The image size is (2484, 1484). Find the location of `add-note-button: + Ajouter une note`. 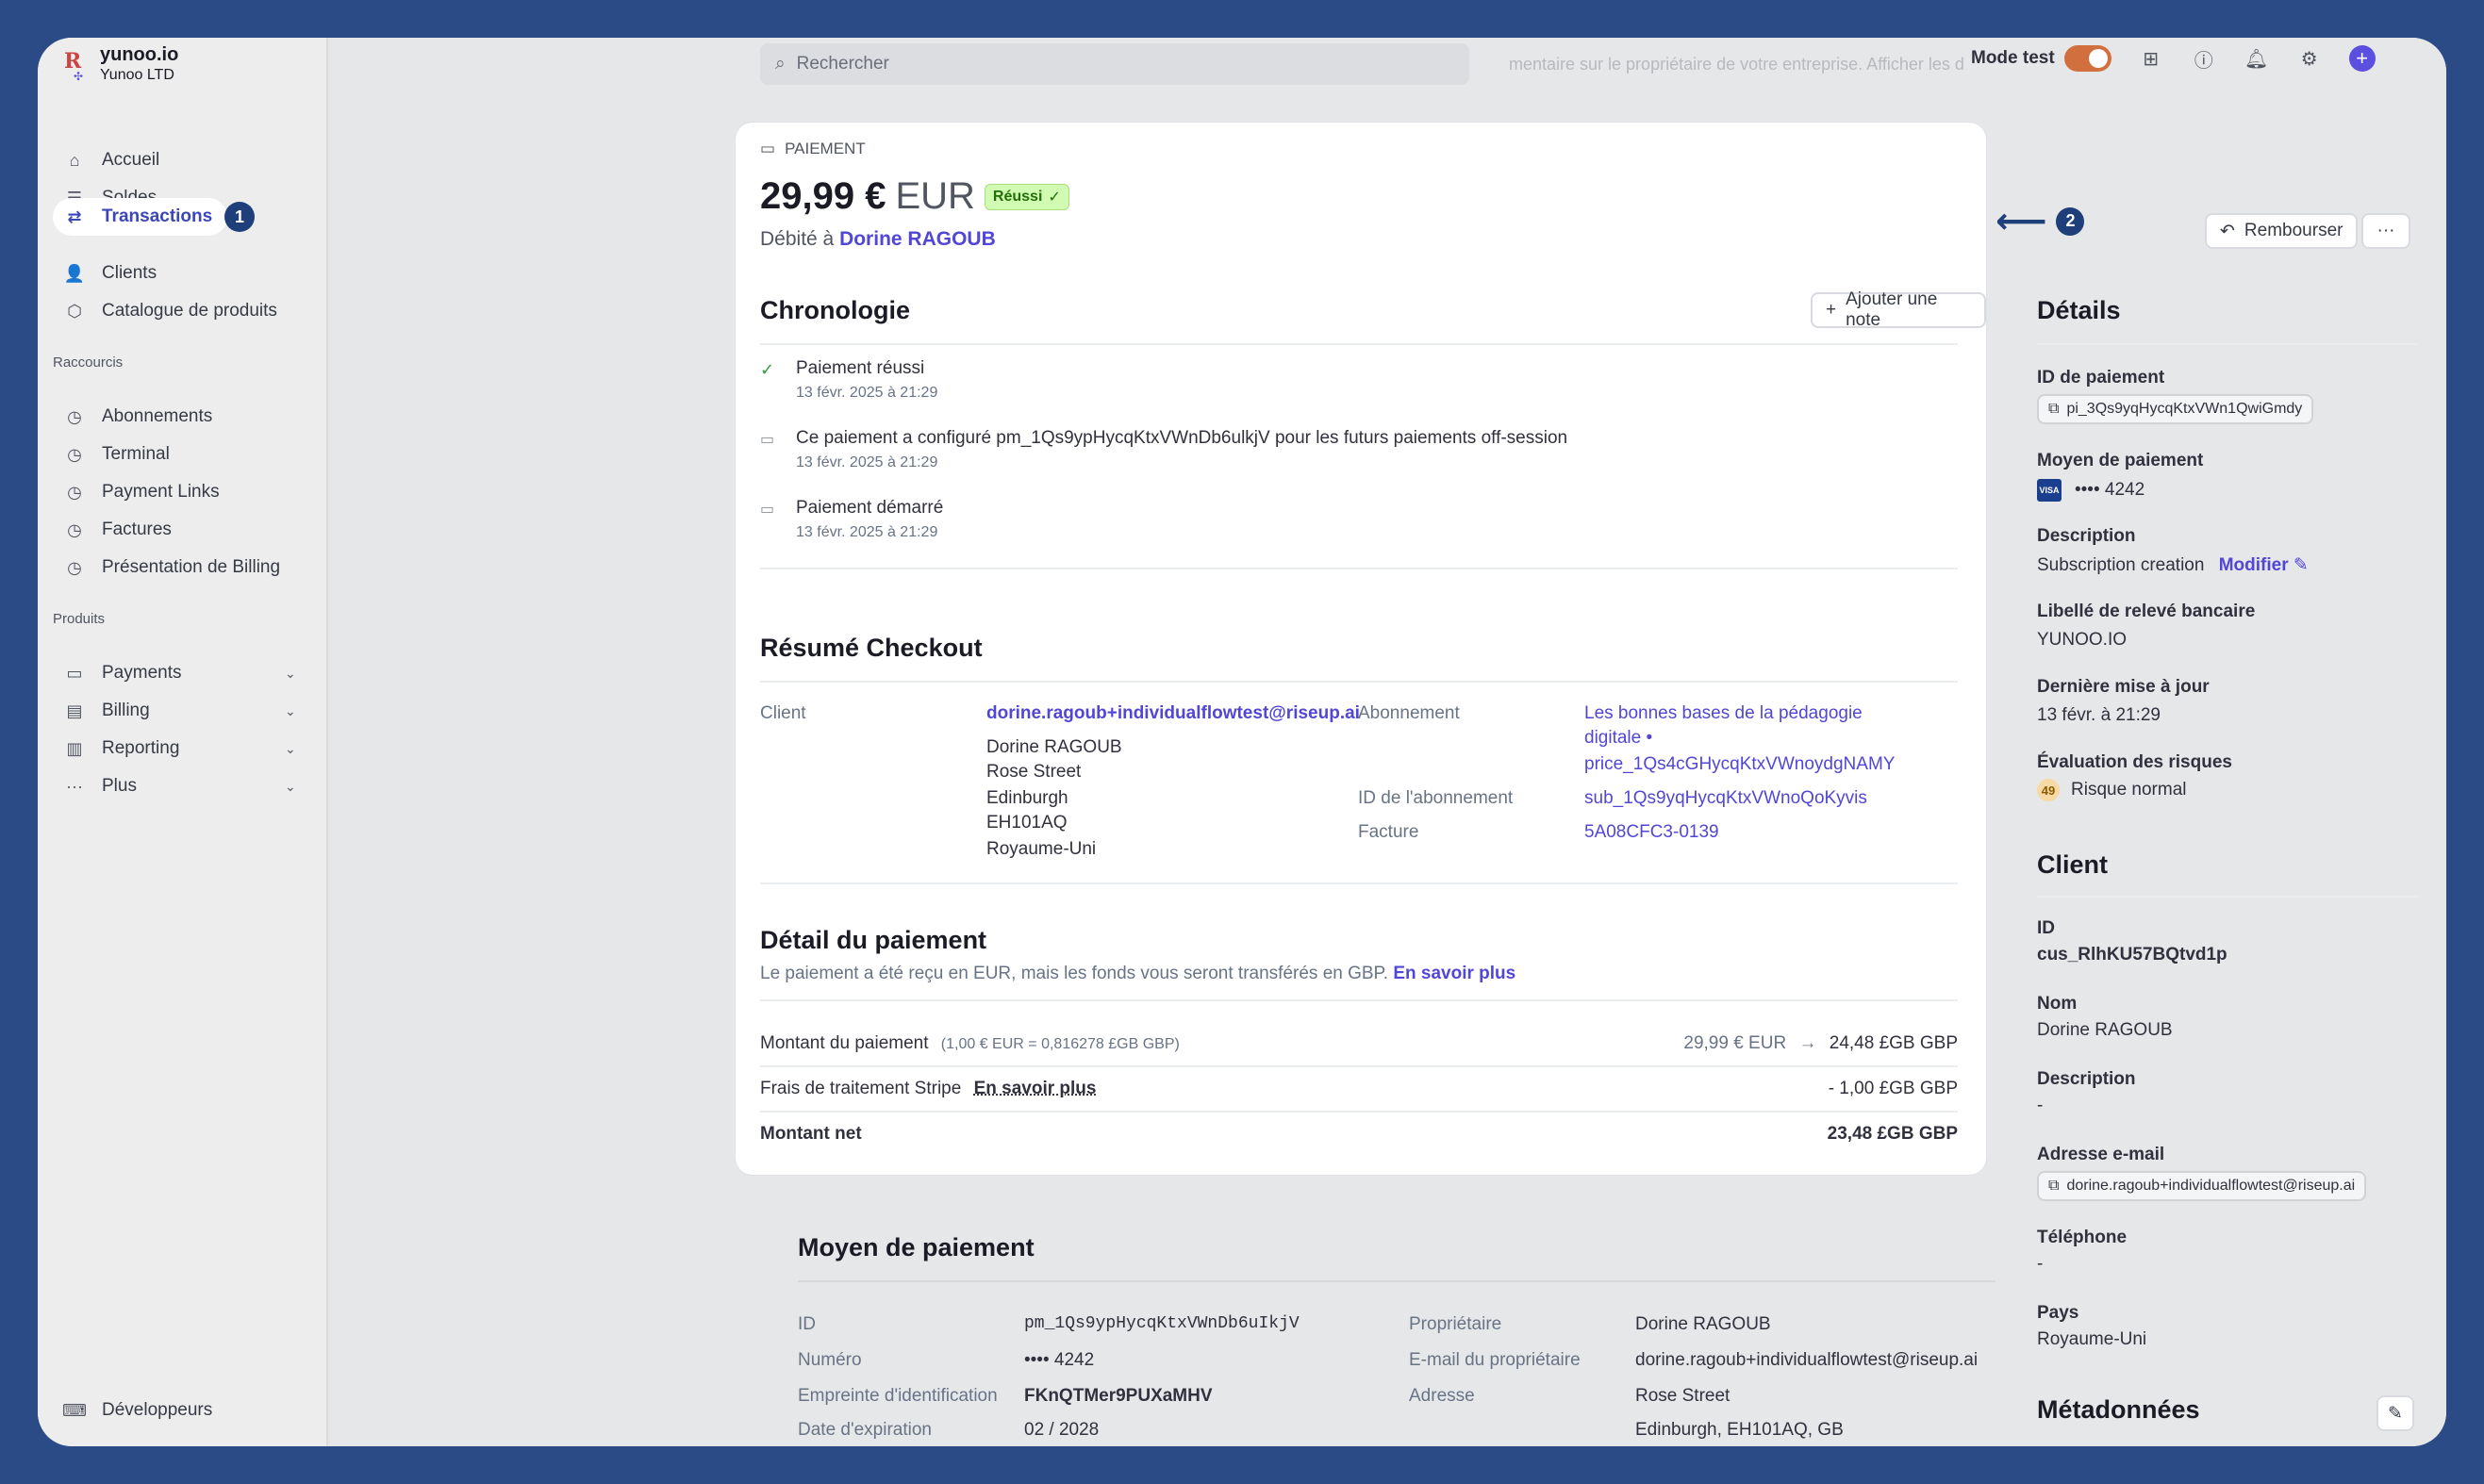

add-note-button: + Ajouter une note is located at coordinates (1898, 309).